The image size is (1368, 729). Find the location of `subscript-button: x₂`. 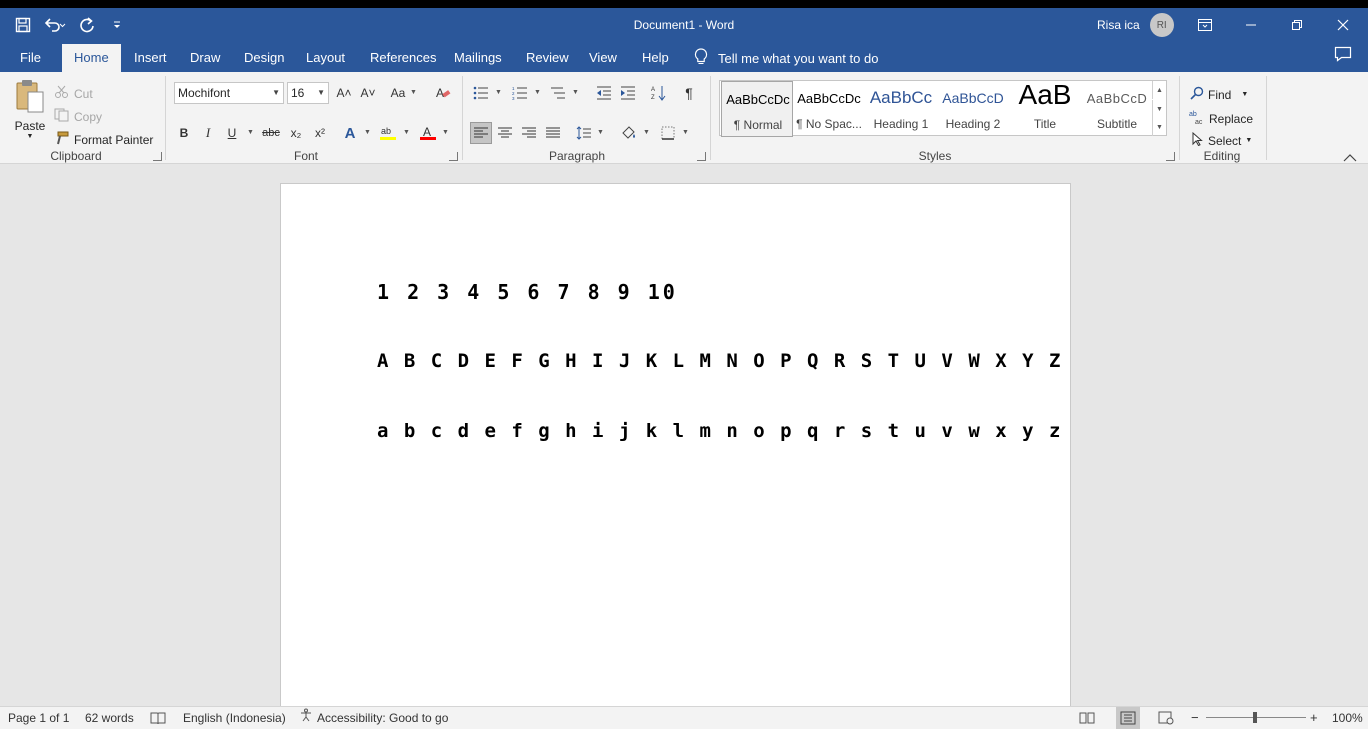

subscript-button: x₂ is located at coordinates (296, 133).